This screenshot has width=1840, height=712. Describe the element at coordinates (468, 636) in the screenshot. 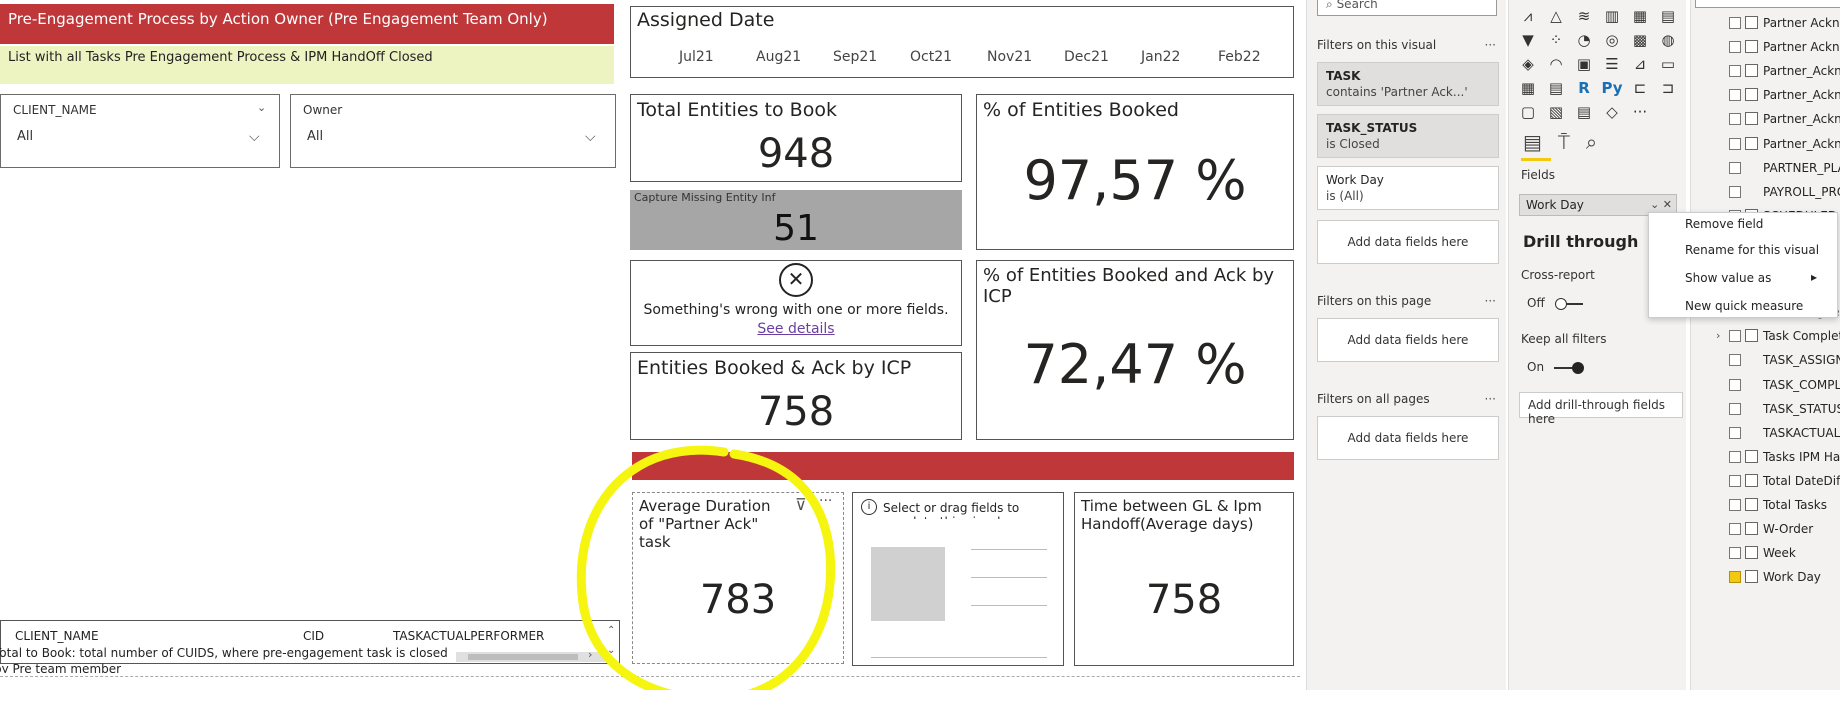

I see `table-header-performer: TASKACTUALPERFORMER` at that location.